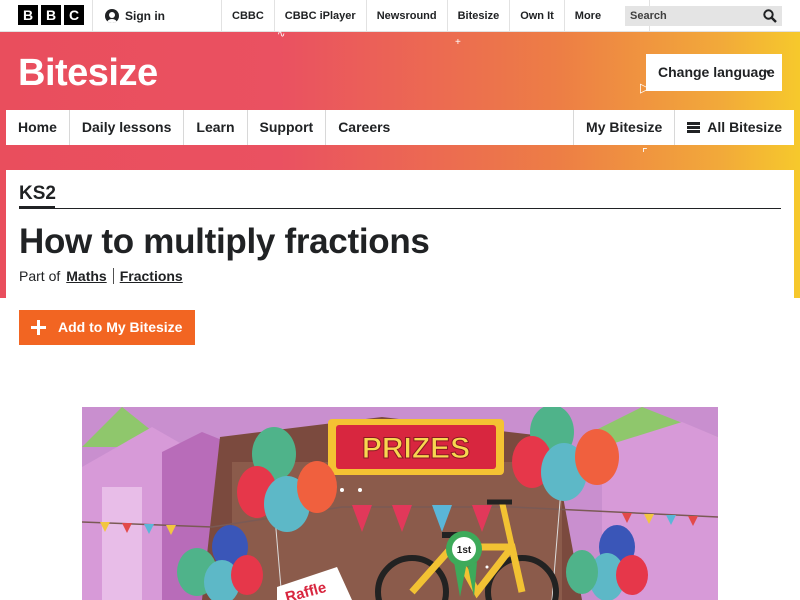  I want to click on nav-careers: Careers, so click(364, 127).